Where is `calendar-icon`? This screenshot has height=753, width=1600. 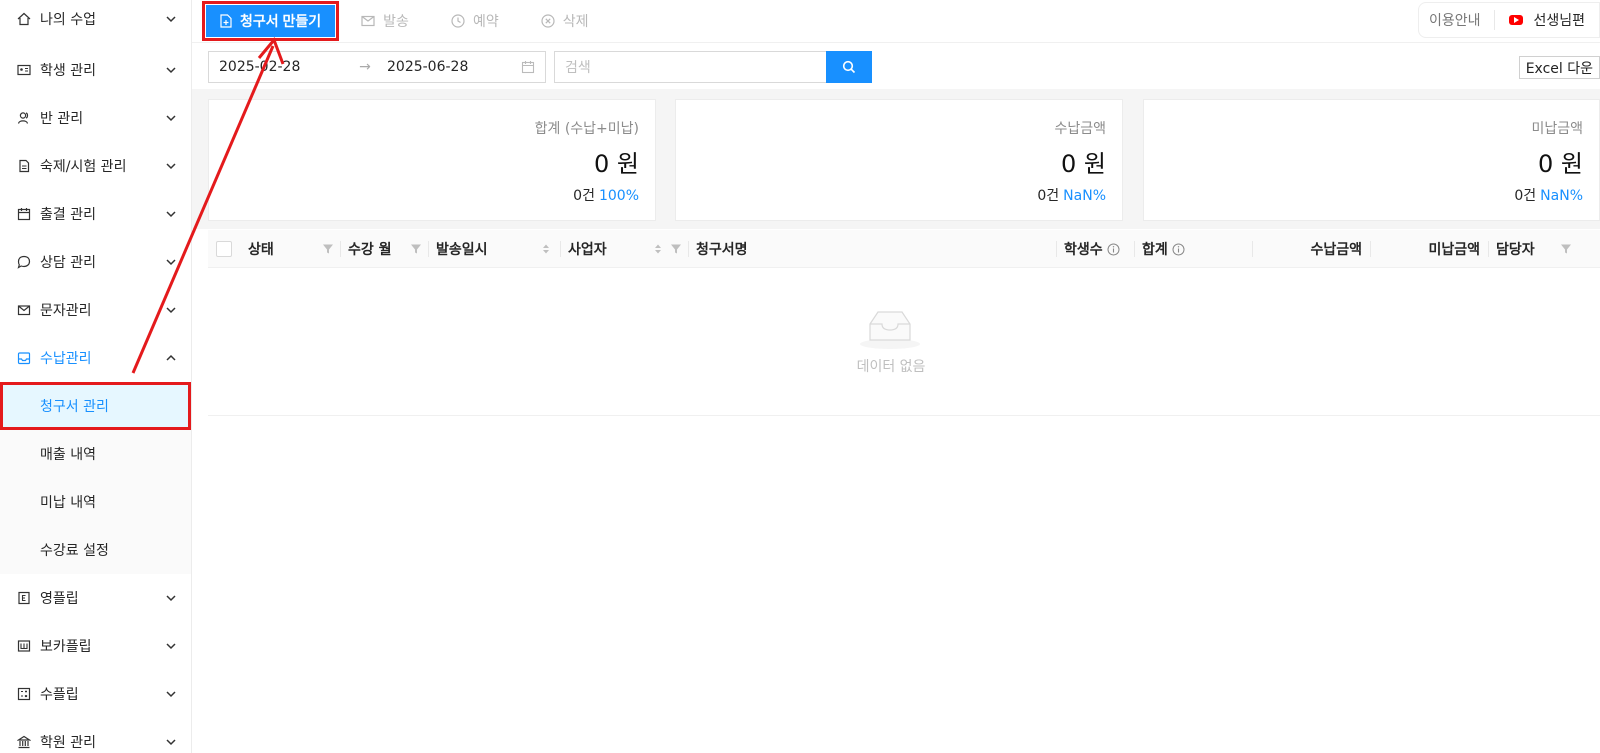 calendar-icon is located at coordinates (528, 67).